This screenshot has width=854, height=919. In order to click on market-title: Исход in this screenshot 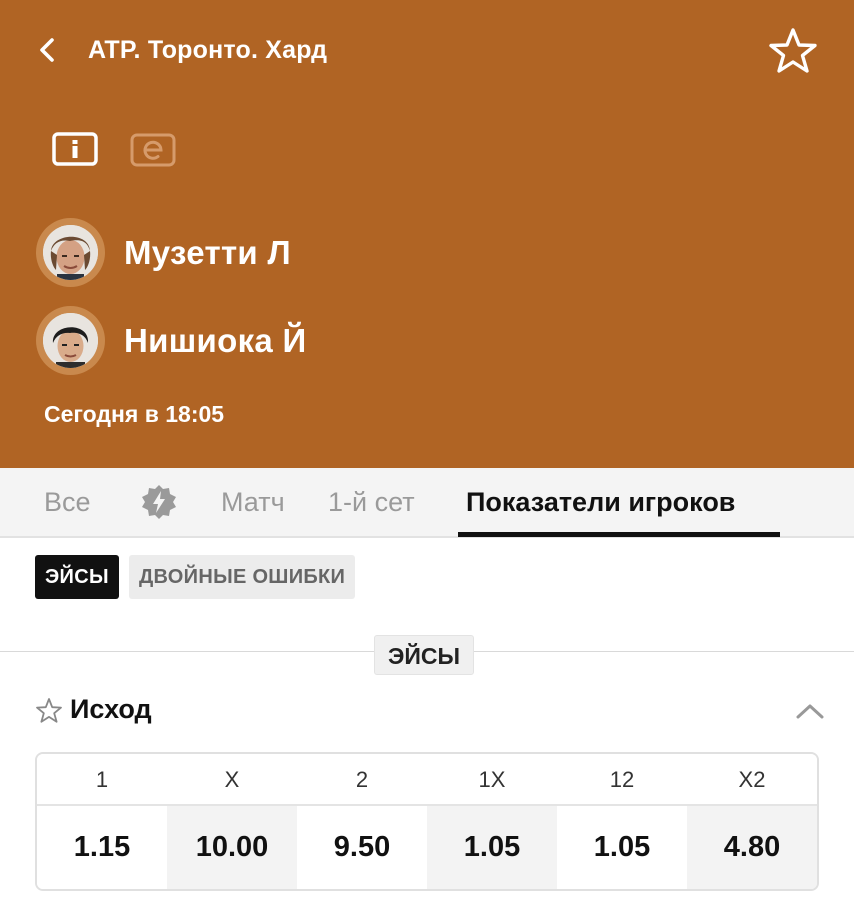, I will do `click(111, 709)`.